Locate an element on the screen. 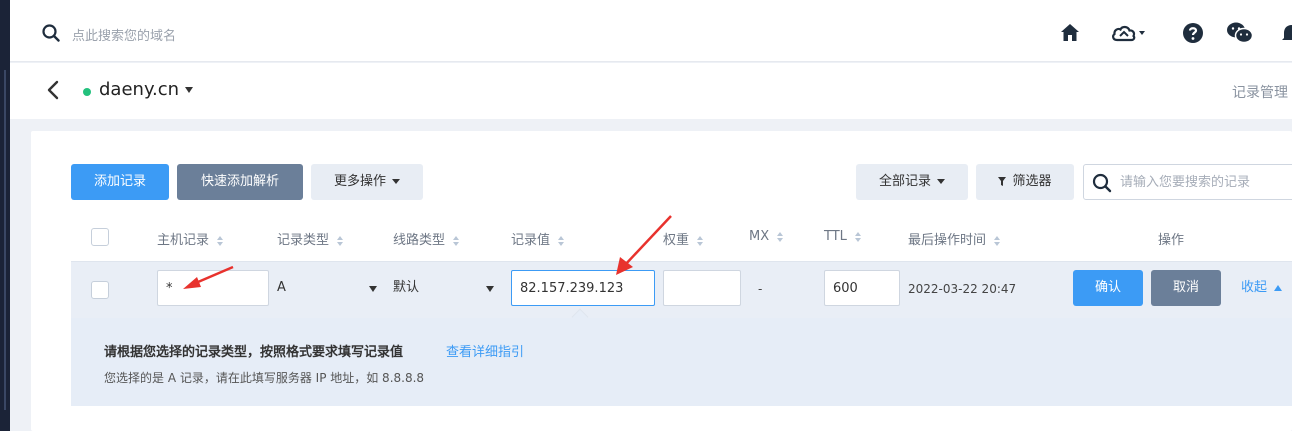  top-bar: 点此搜索您的域名 is located at coordinates (651, 31).